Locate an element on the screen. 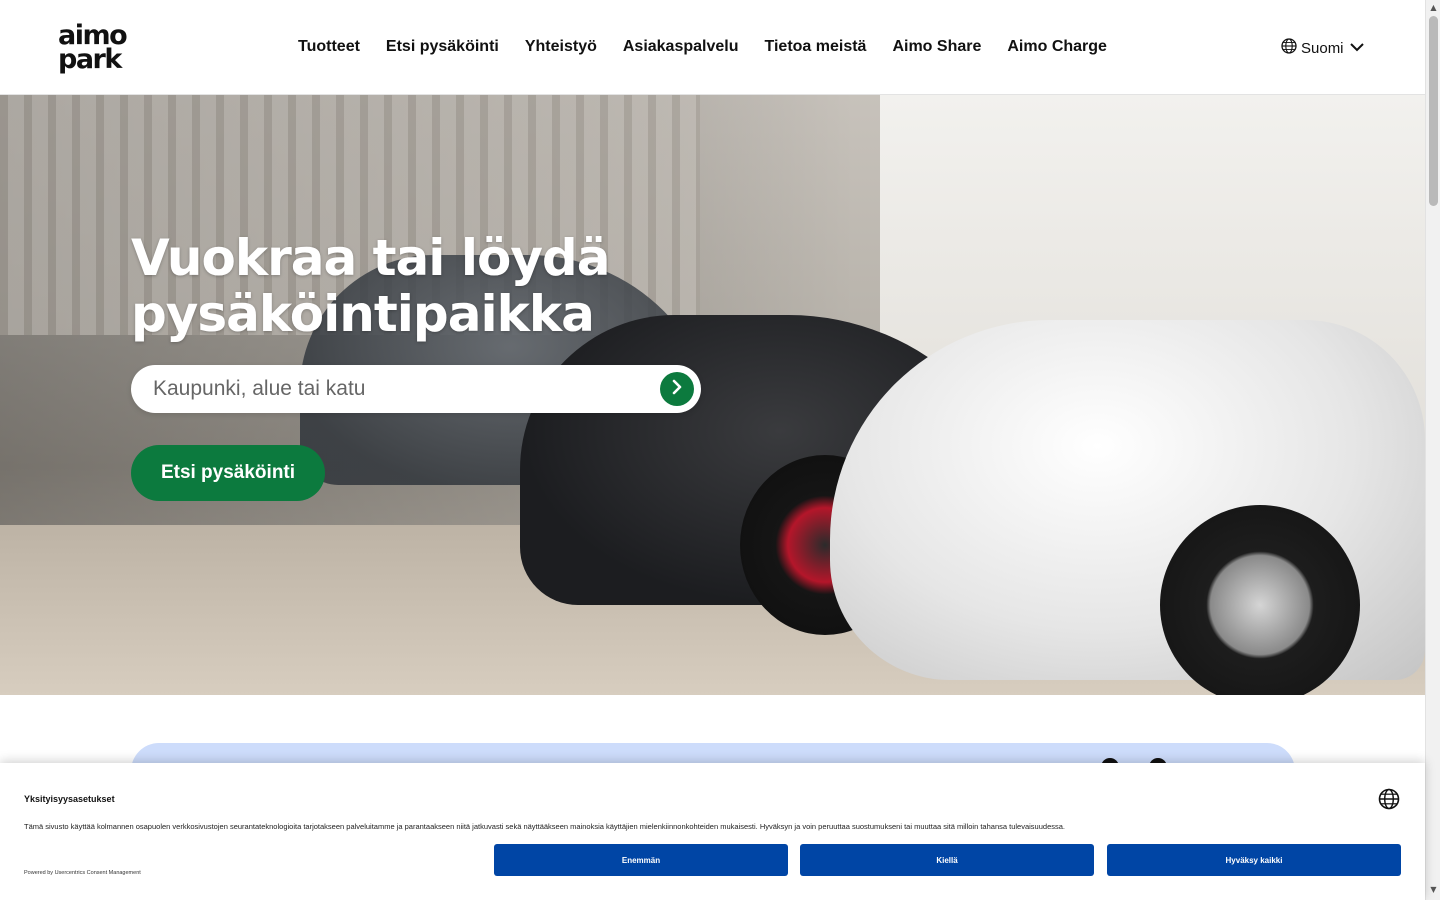  page-scrollbar: ▲ ▼ is located at coordinates (1432, 450).